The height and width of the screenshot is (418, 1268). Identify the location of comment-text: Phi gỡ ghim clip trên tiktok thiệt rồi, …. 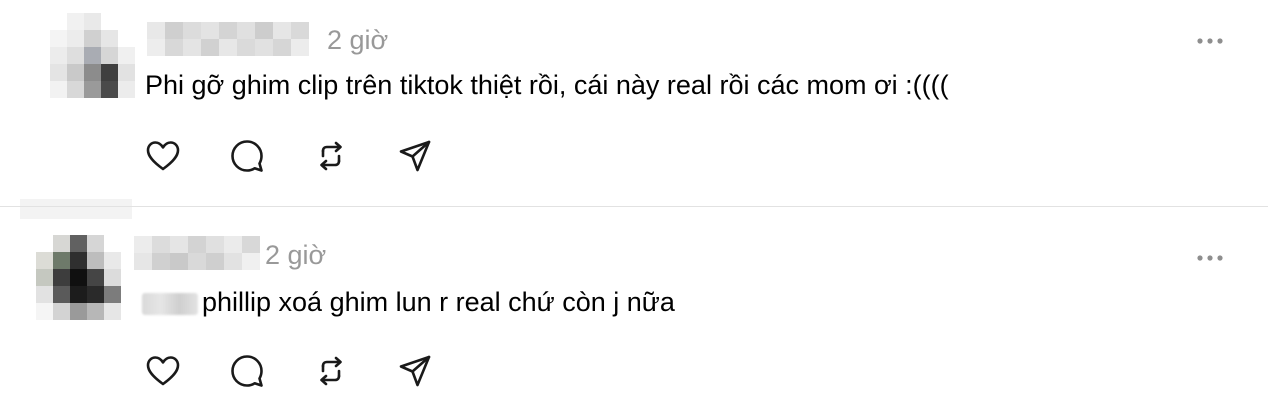
(547, 85).